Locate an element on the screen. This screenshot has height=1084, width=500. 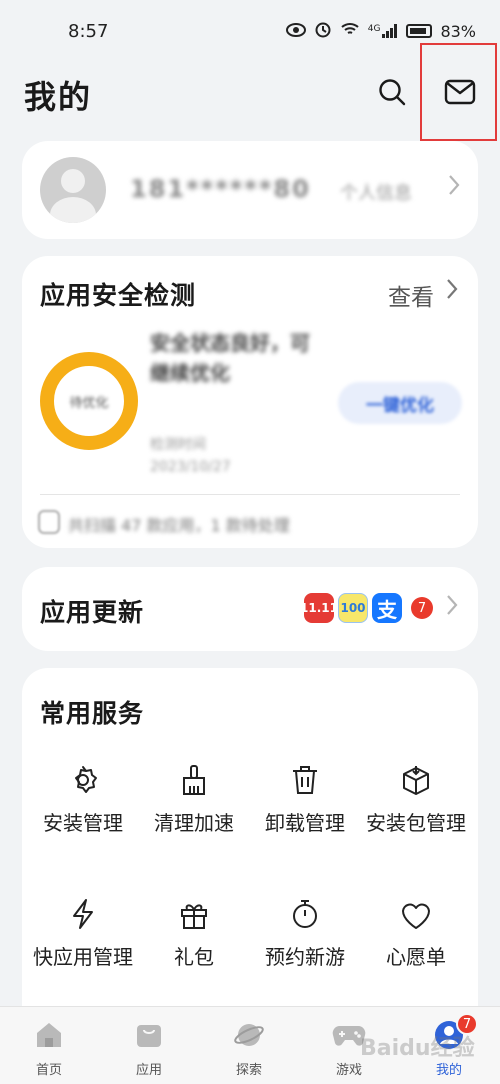
ring-label: 待优化 is located at coordinates (89, 403).